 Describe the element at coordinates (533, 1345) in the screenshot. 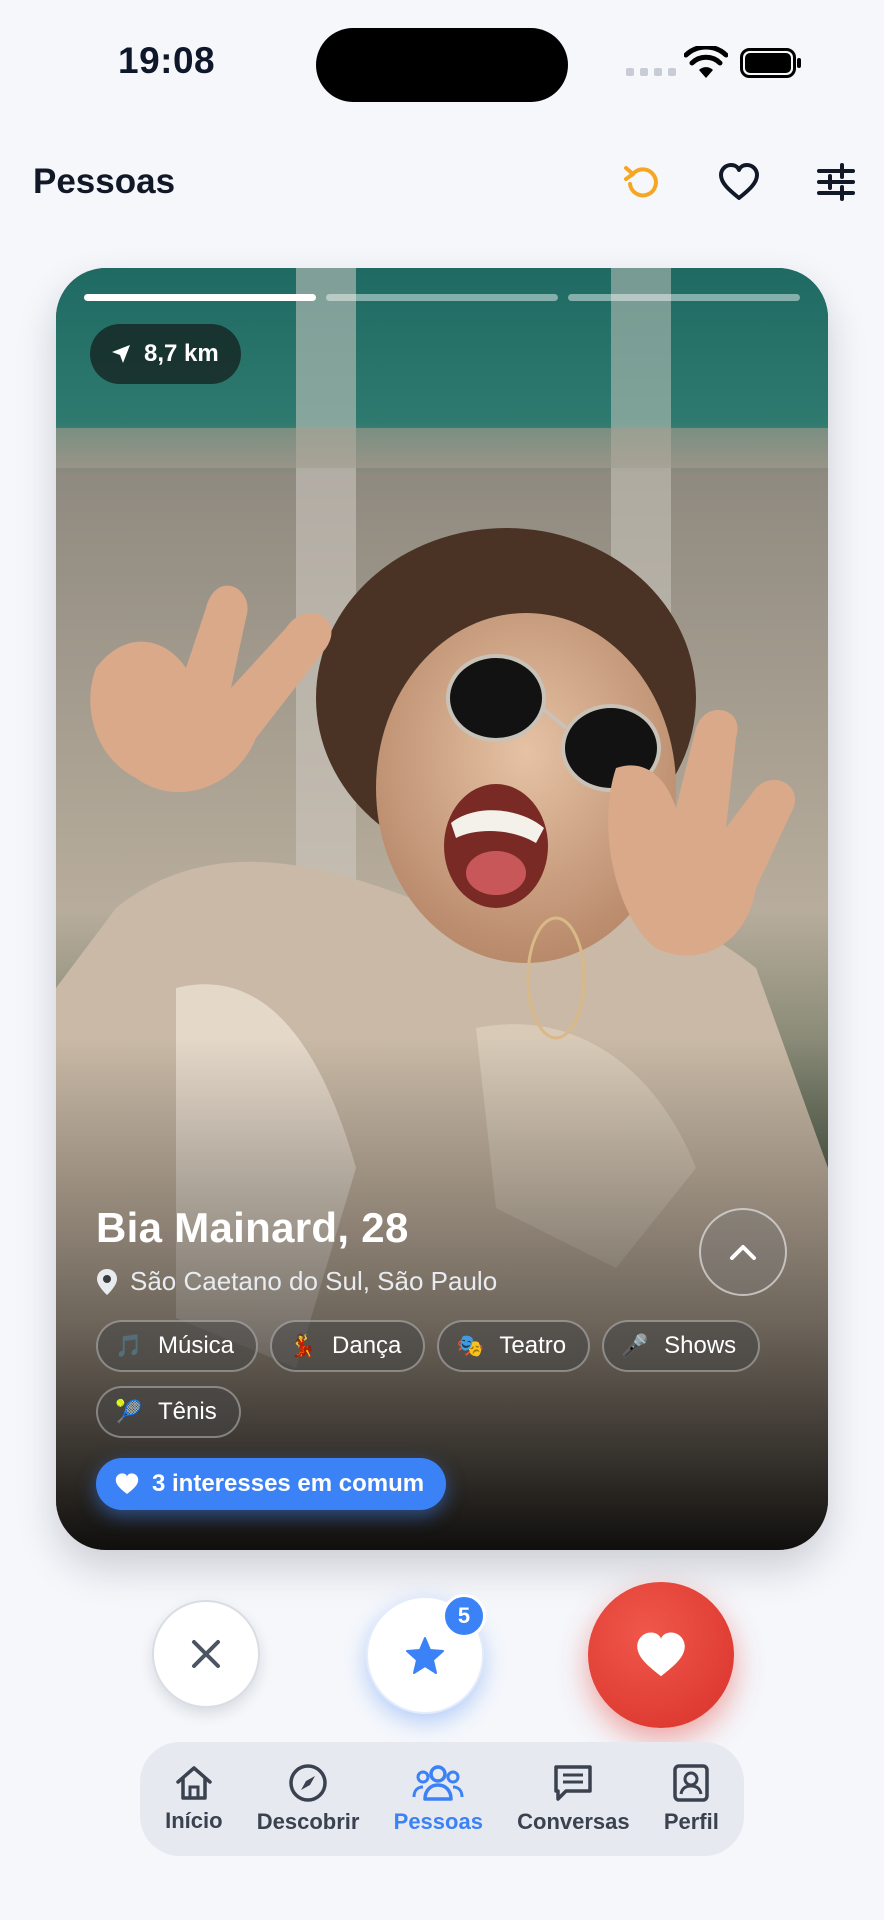

I see `interest-label: Teatro` at that location.